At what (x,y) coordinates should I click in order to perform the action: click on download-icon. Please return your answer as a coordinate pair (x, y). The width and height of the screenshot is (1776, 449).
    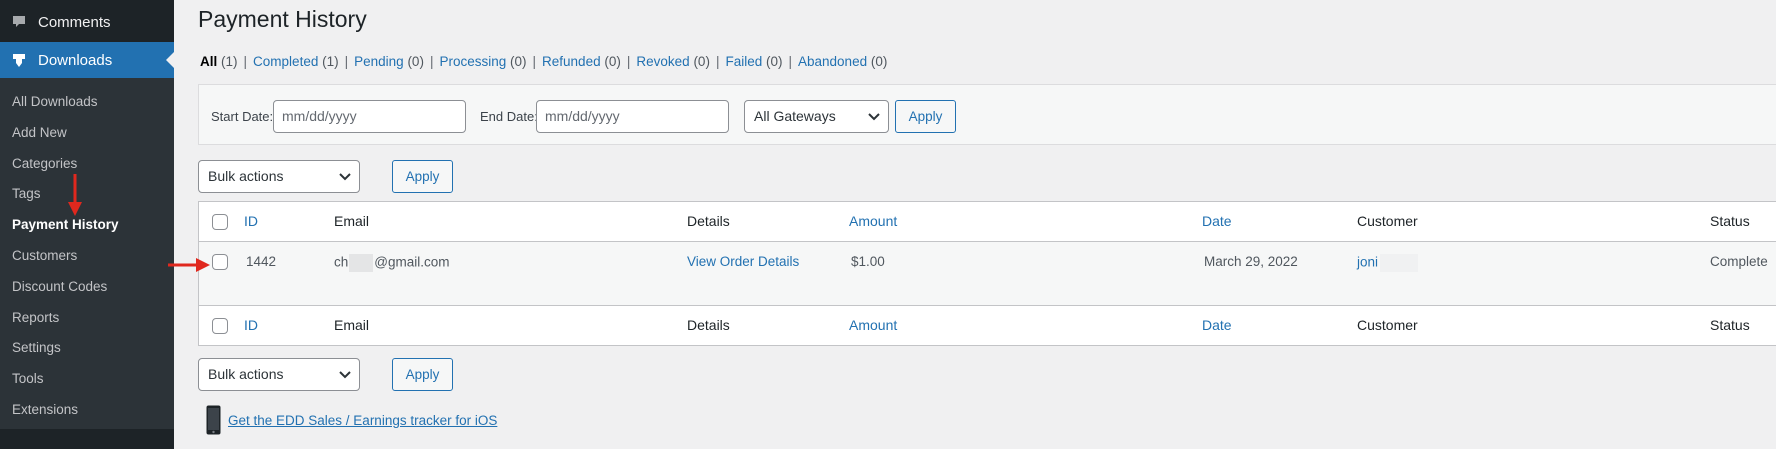
    Looking at the image, I should click on (19, 60).